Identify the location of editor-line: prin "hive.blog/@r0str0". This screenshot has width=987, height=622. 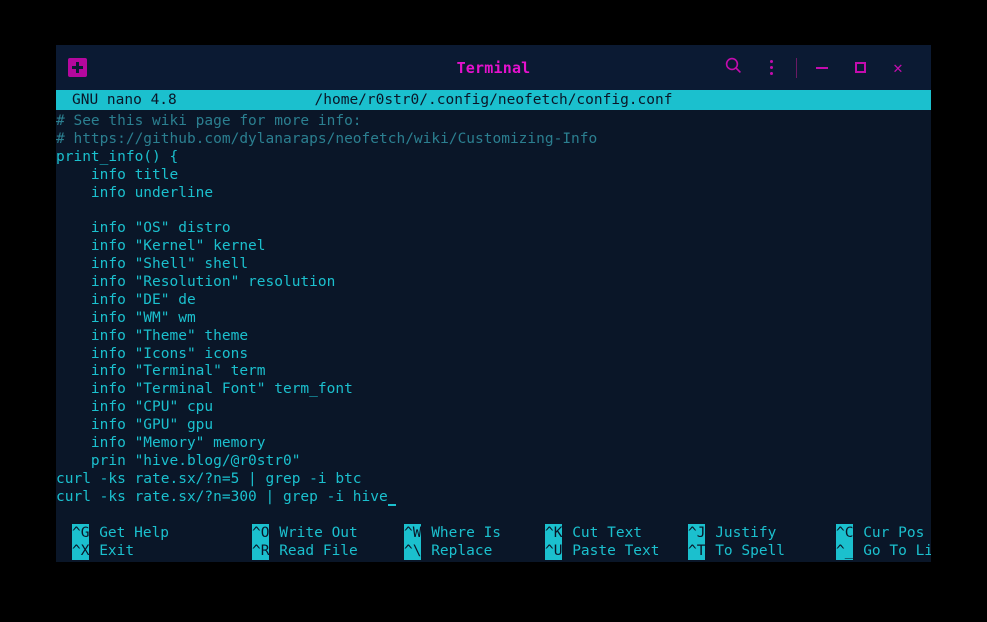
(493, 462).